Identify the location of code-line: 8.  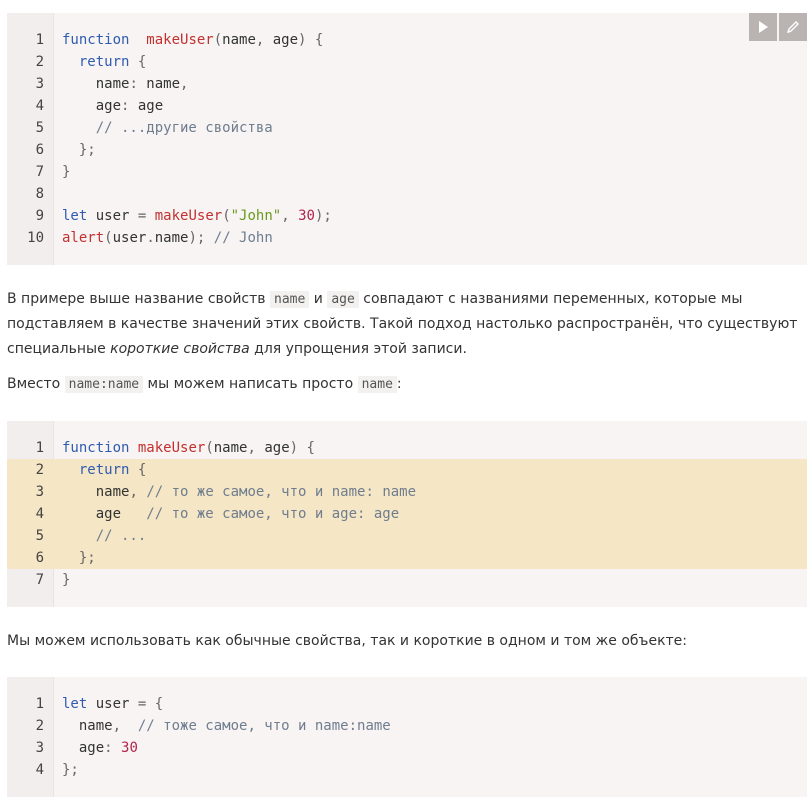
(407, 194).